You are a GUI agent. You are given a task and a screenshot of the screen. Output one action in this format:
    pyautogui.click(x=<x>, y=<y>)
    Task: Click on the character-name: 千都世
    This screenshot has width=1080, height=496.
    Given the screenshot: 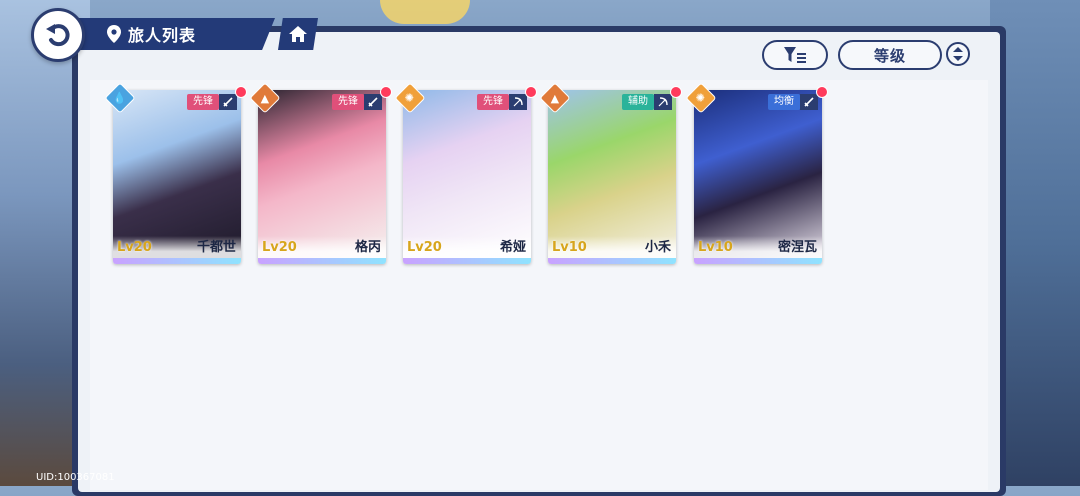 What is the action you would take?
    pyautogui.click(x=216, y=247)
    